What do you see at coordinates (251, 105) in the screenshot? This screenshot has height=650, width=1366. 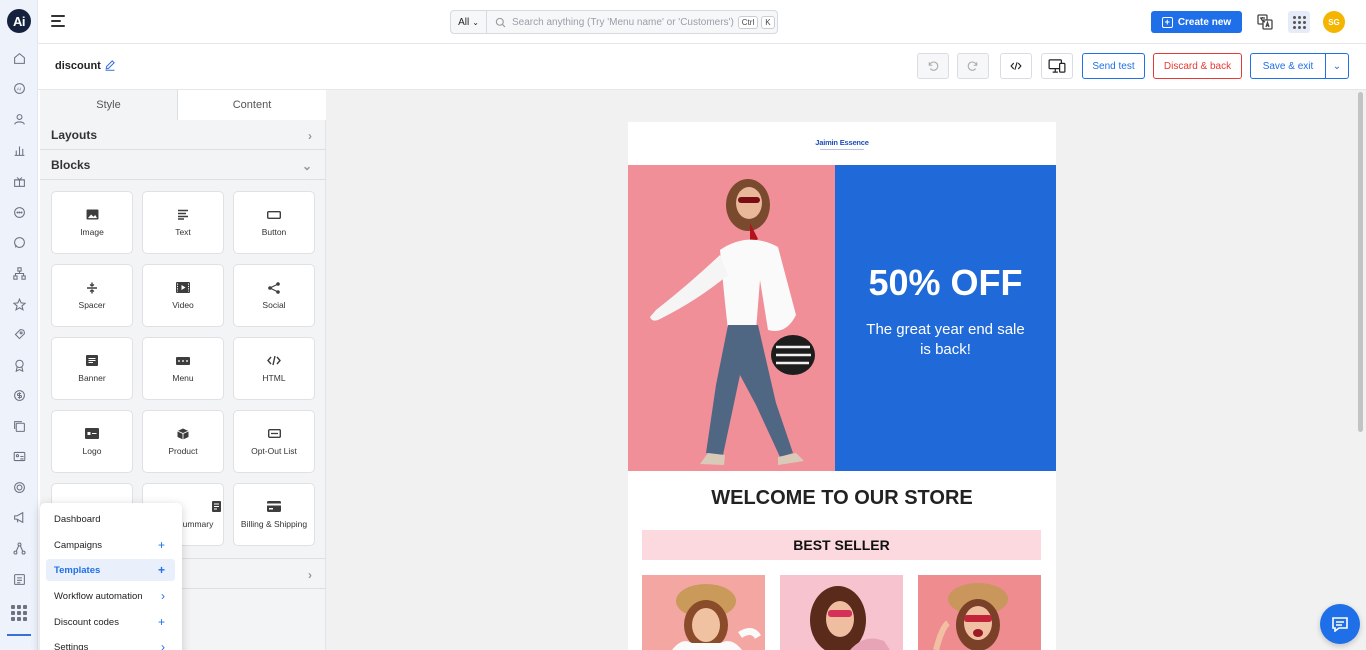 I see `tab-content: Content` at bounding box center [251, 105].